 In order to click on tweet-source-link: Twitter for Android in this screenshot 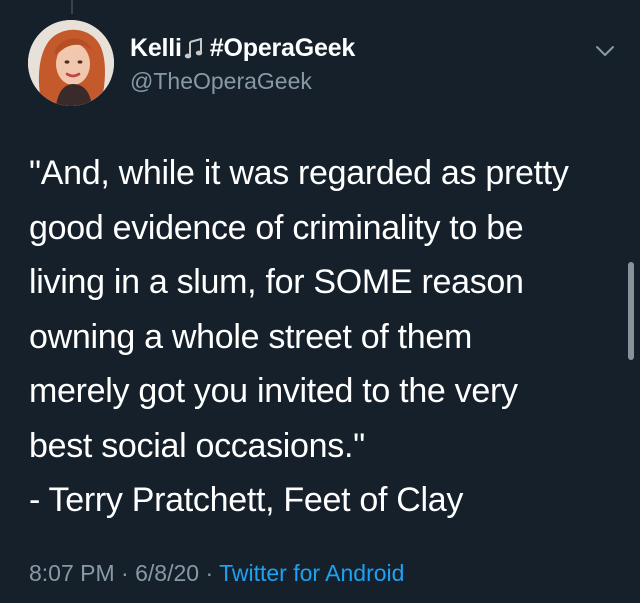, I will do `click(311, 573)`.